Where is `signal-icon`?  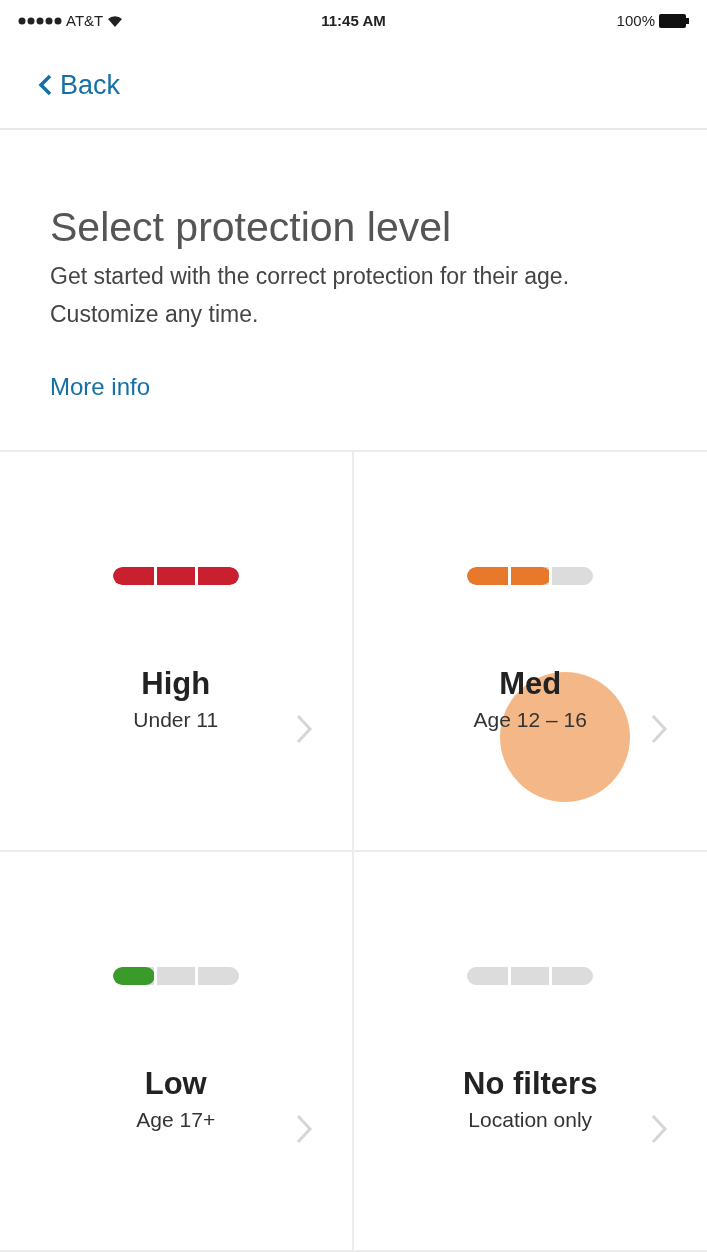 signal-icon is located at coordinates (40, 21).